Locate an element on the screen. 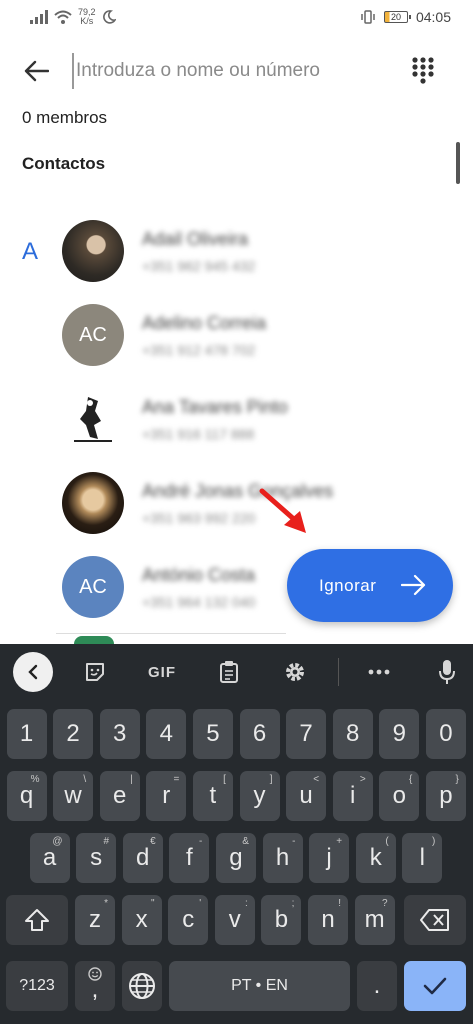 Image resolution: width=473 pixels, height=1024 pixels. clipboard-icon is located at coordinates (229, 672).